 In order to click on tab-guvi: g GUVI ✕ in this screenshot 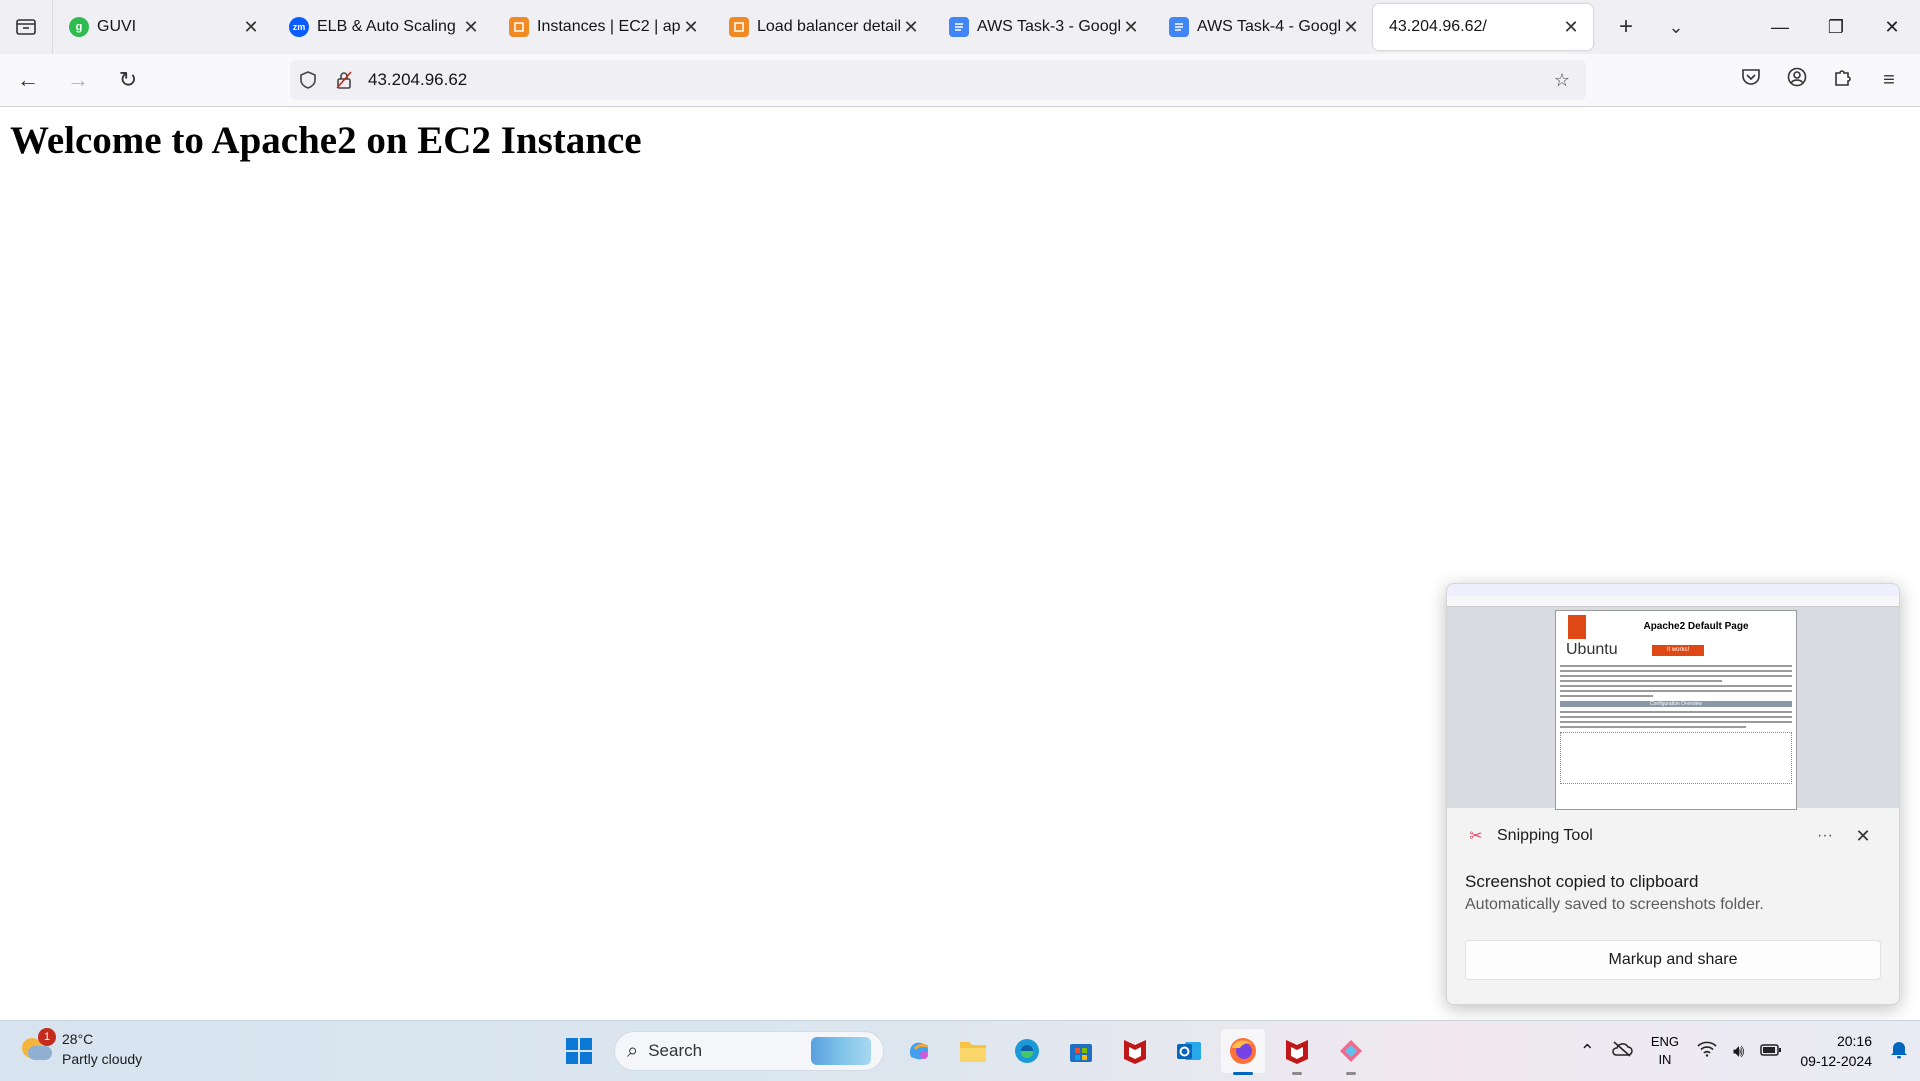, I will do `click(163, 27)`.